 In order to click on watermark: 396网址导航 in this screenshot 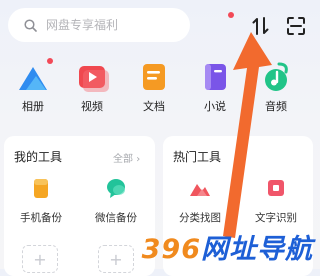, I will do `click(227, 246)`.